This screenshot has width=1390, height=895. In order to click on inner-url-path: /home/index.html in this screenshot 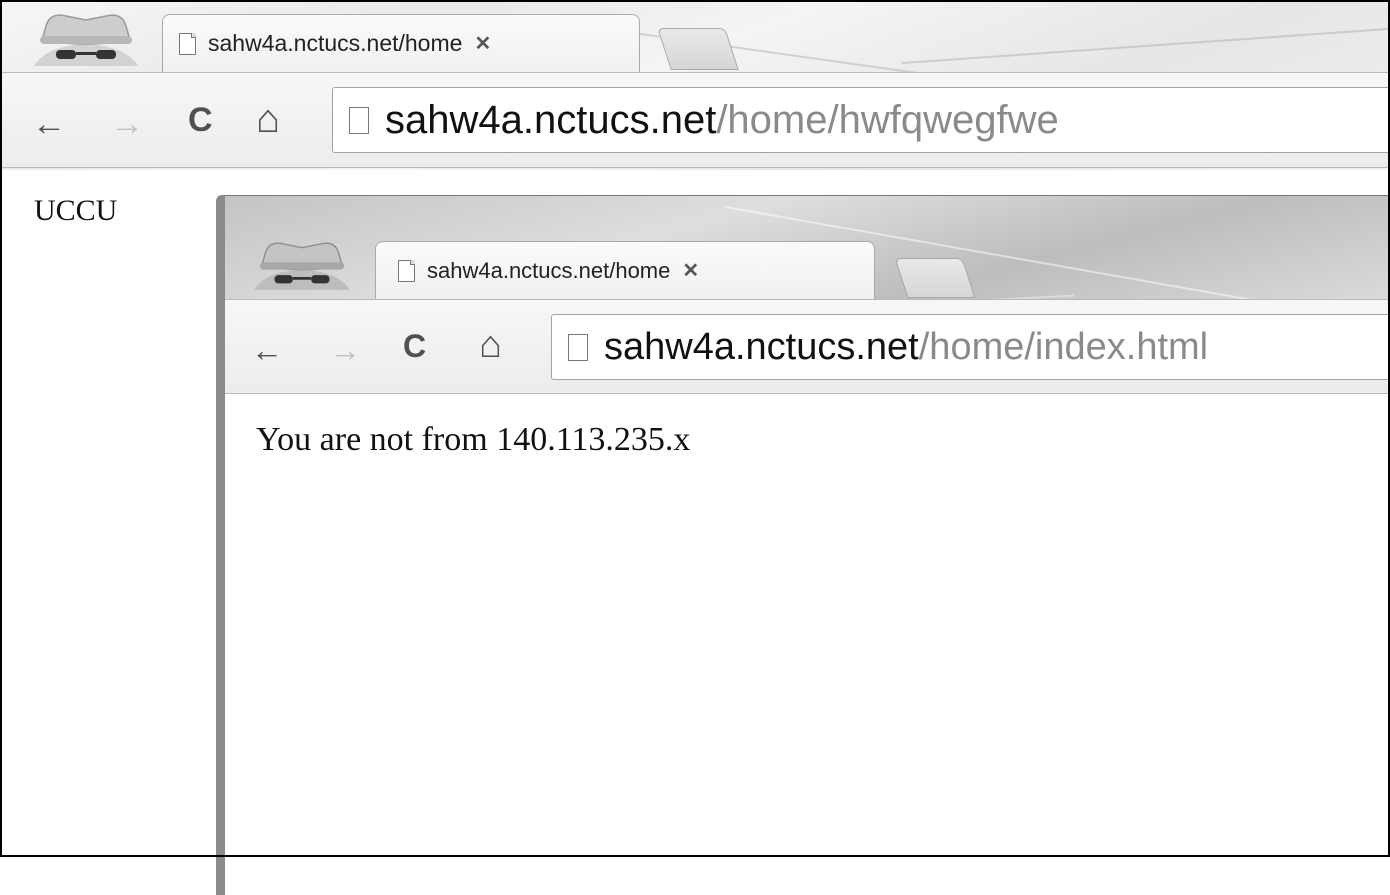, I will do `click(1063, 346)`.